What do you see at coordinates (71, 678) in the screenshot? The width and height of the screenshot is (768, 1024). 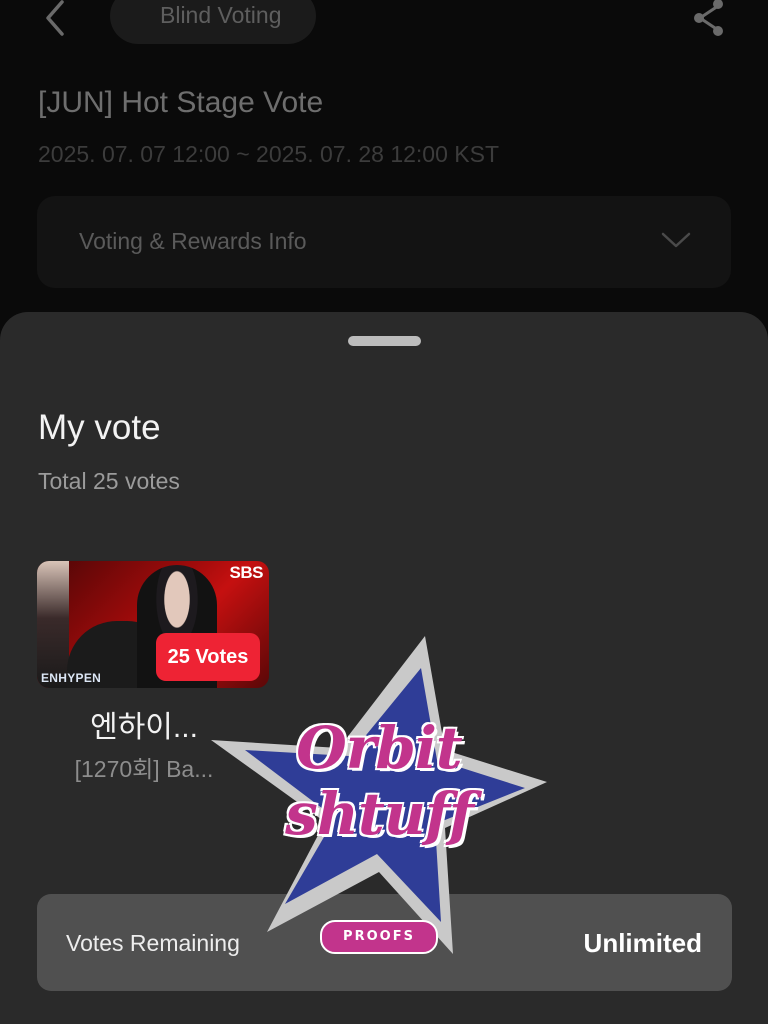 I see `group-tag: ENHYPEN` at bounding box center [71, 678].